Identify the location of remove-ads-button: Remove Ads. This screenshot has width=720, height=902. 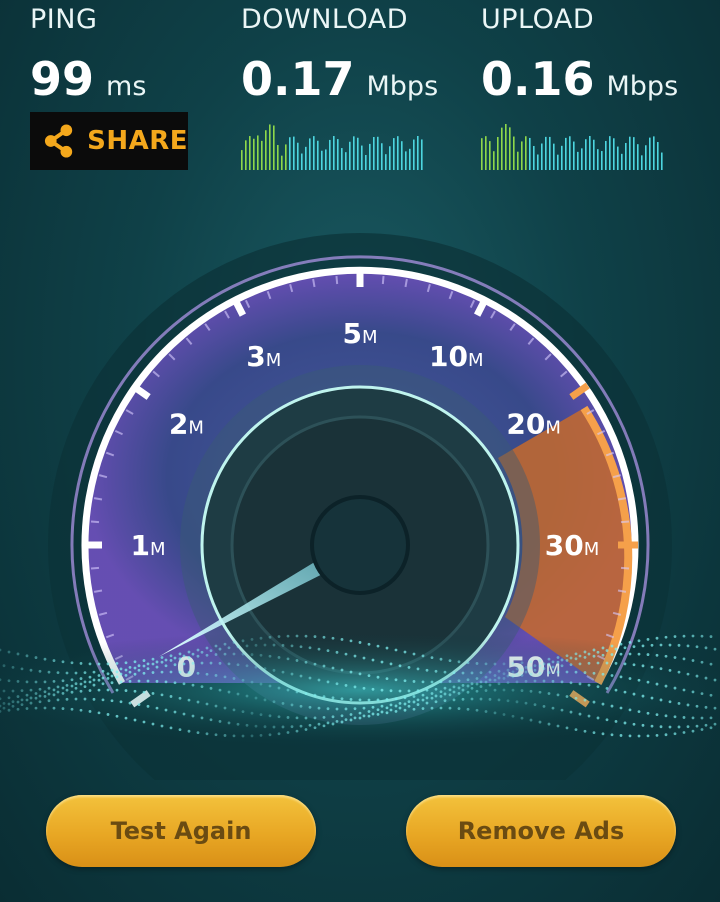
(541, 831).